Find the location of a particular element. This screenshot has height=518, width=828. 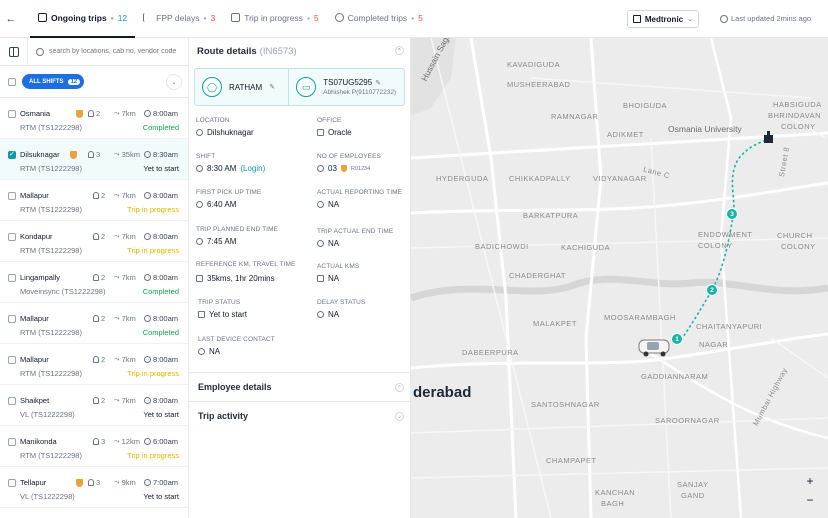

collapse-panel-button is located at coordinates (14, 51).